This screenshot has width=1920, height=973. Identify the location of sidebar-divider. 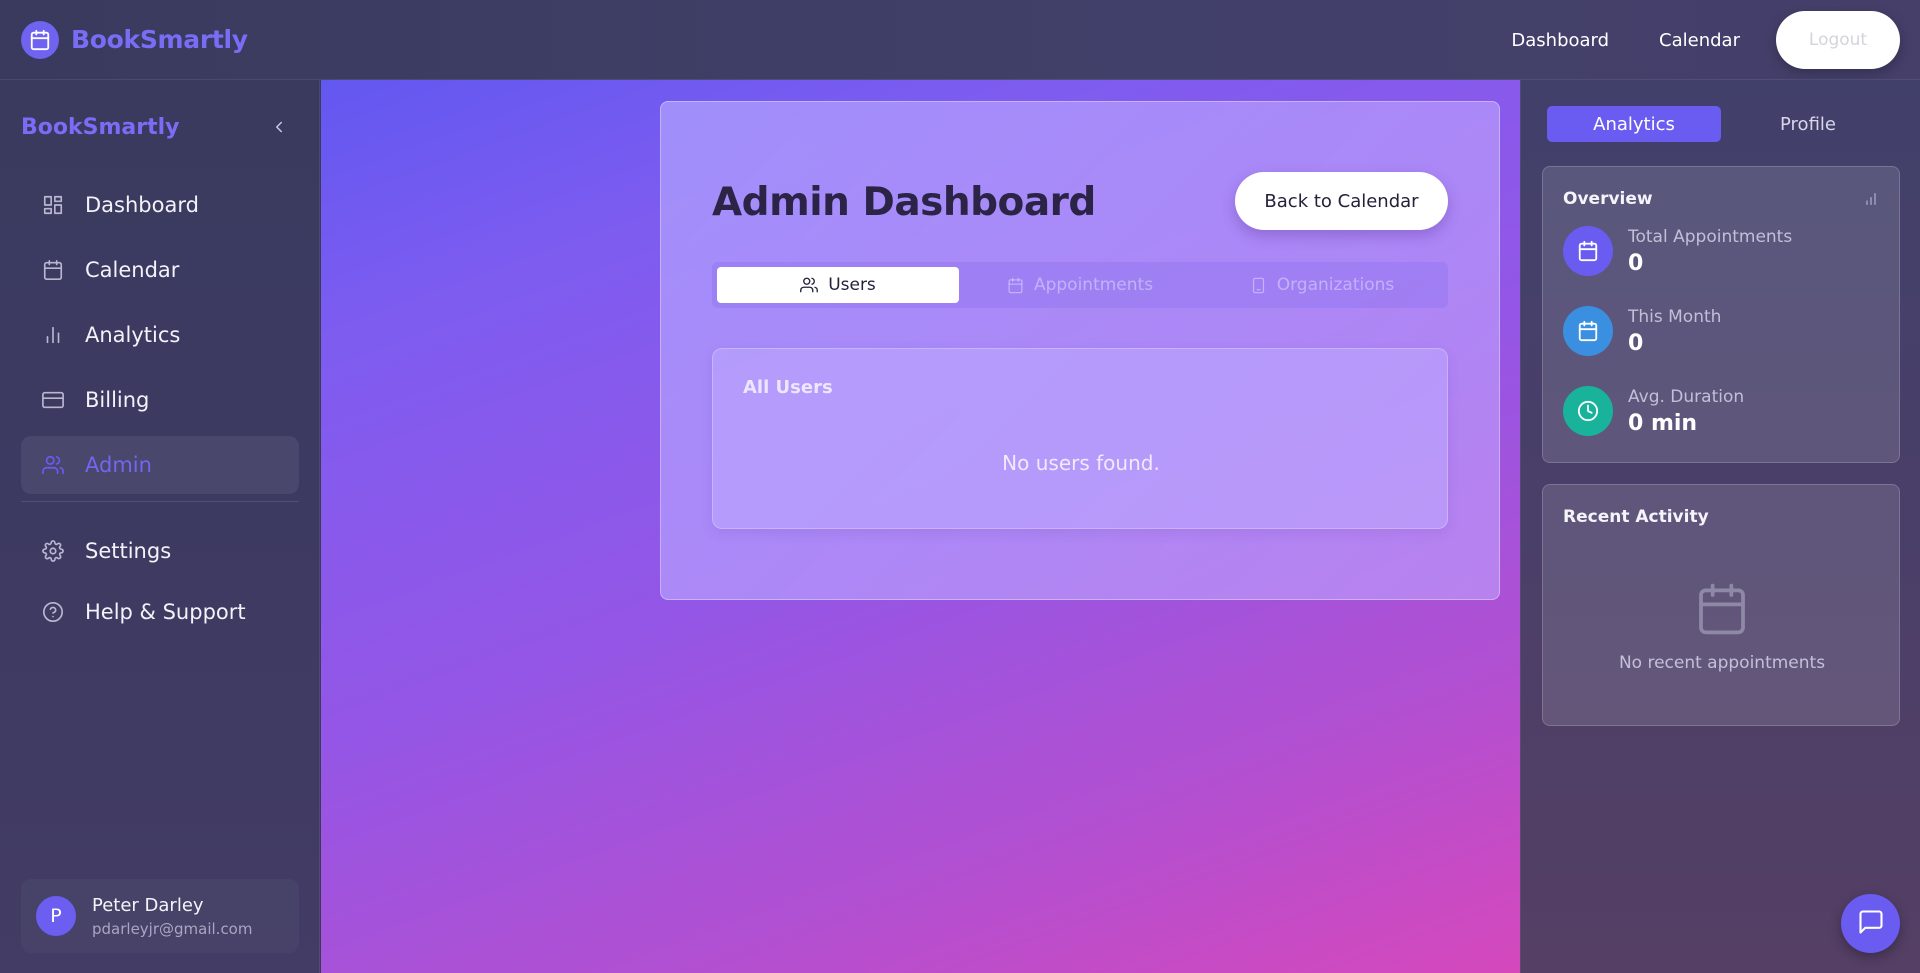
(160, 501).